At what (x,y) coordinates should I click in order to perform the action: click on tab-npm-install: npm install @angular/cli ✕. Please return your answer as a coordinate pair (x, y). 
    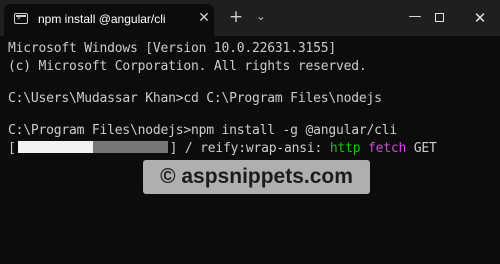
    Looking at the image, I should click on (109, 20).